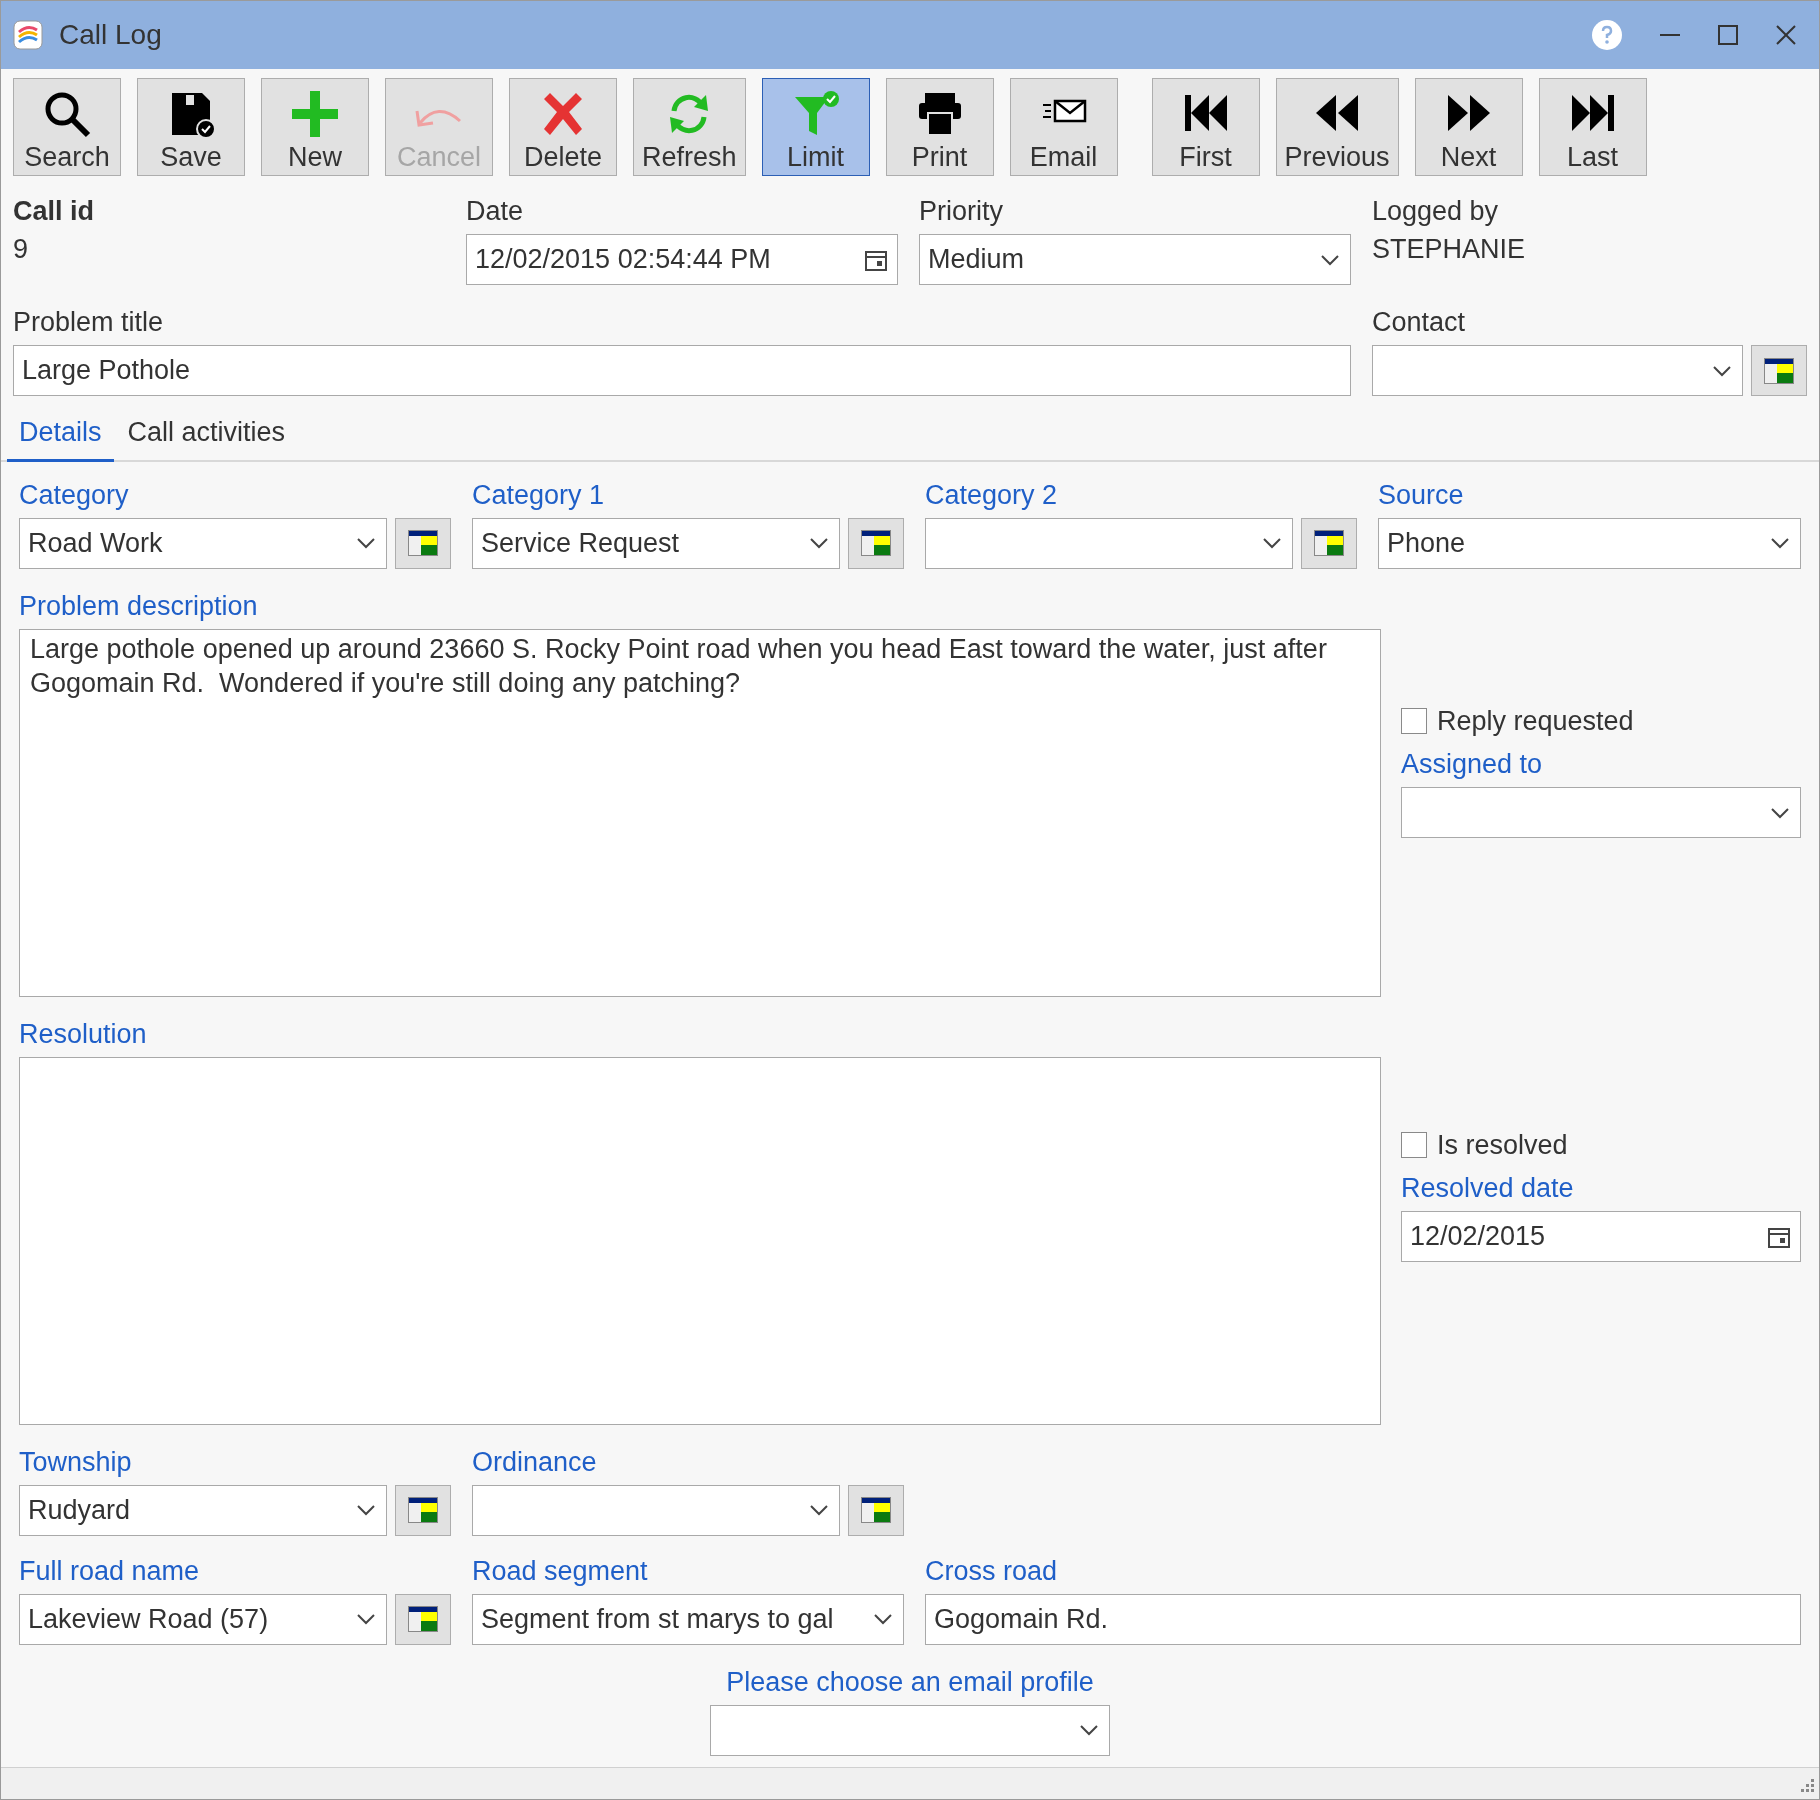 The height and width of the screenshot is (1800, 1820). I want to click on text-field: Gogomain Rd., so click(1363, 1619).